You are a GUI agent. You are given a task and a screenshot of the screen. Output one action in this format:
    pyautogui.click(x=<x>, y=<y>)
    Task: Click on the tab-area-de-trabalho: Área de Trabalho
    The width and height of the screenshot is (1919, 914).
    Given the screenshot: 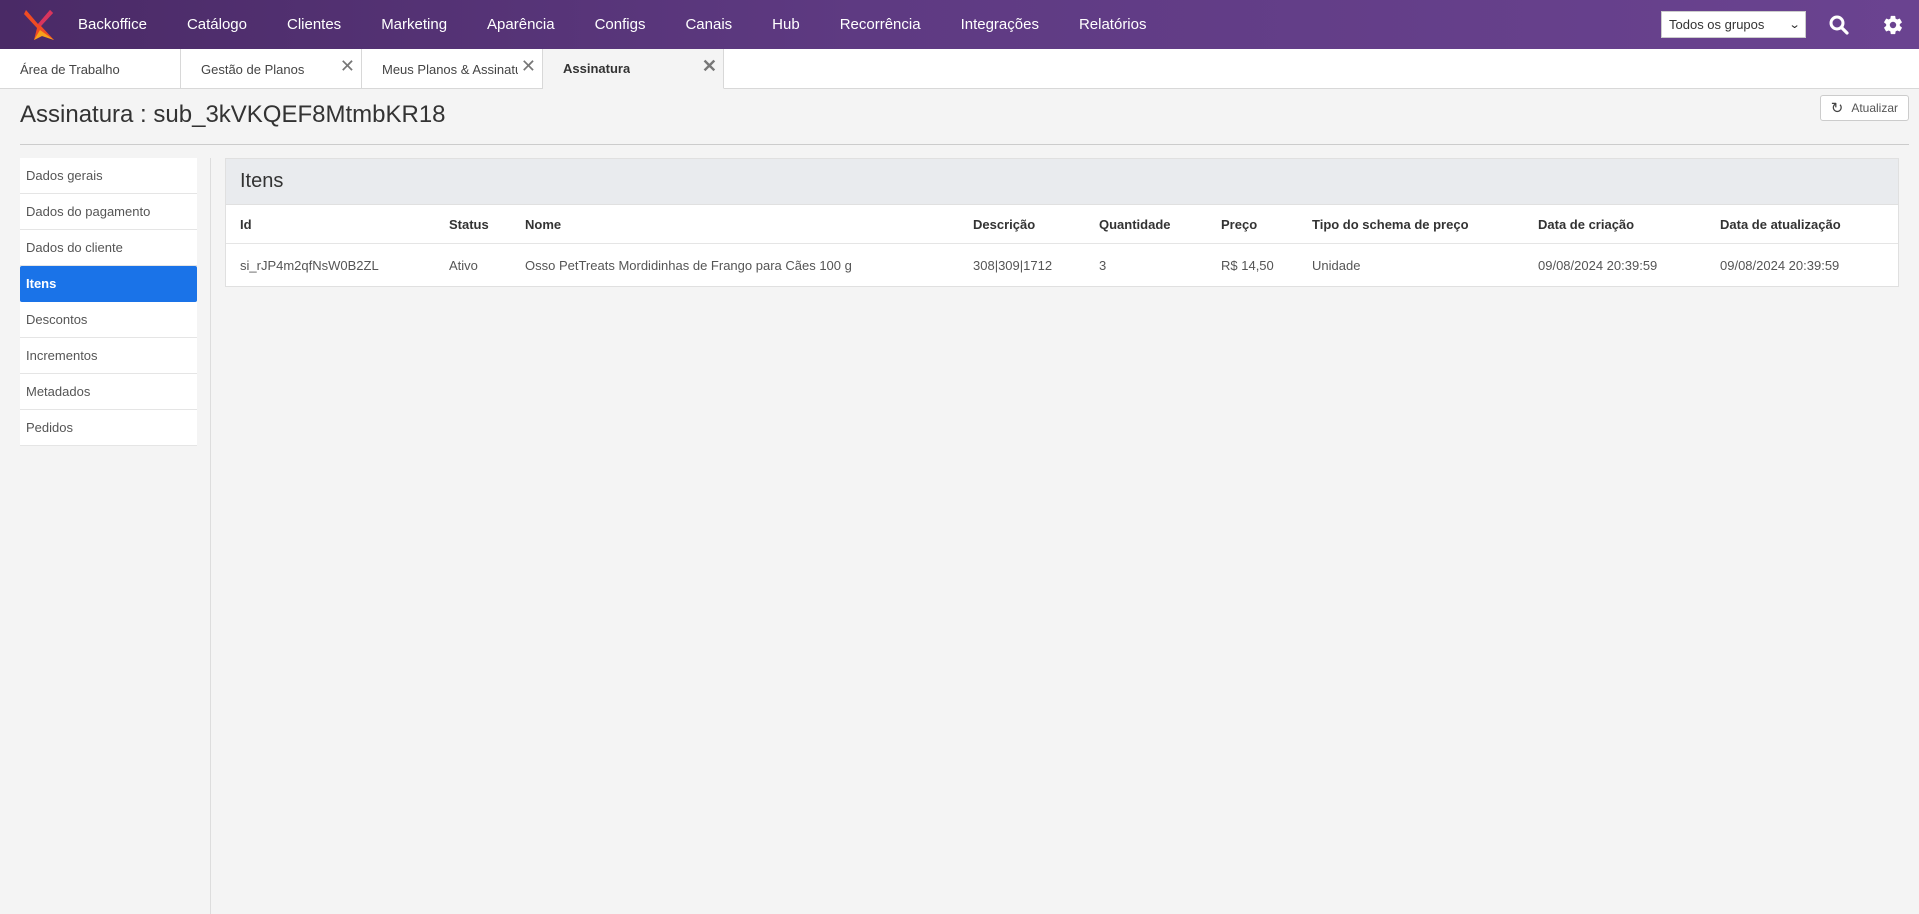 What is the action you would take?
    pyautogui.click(x=90, y=69)
    